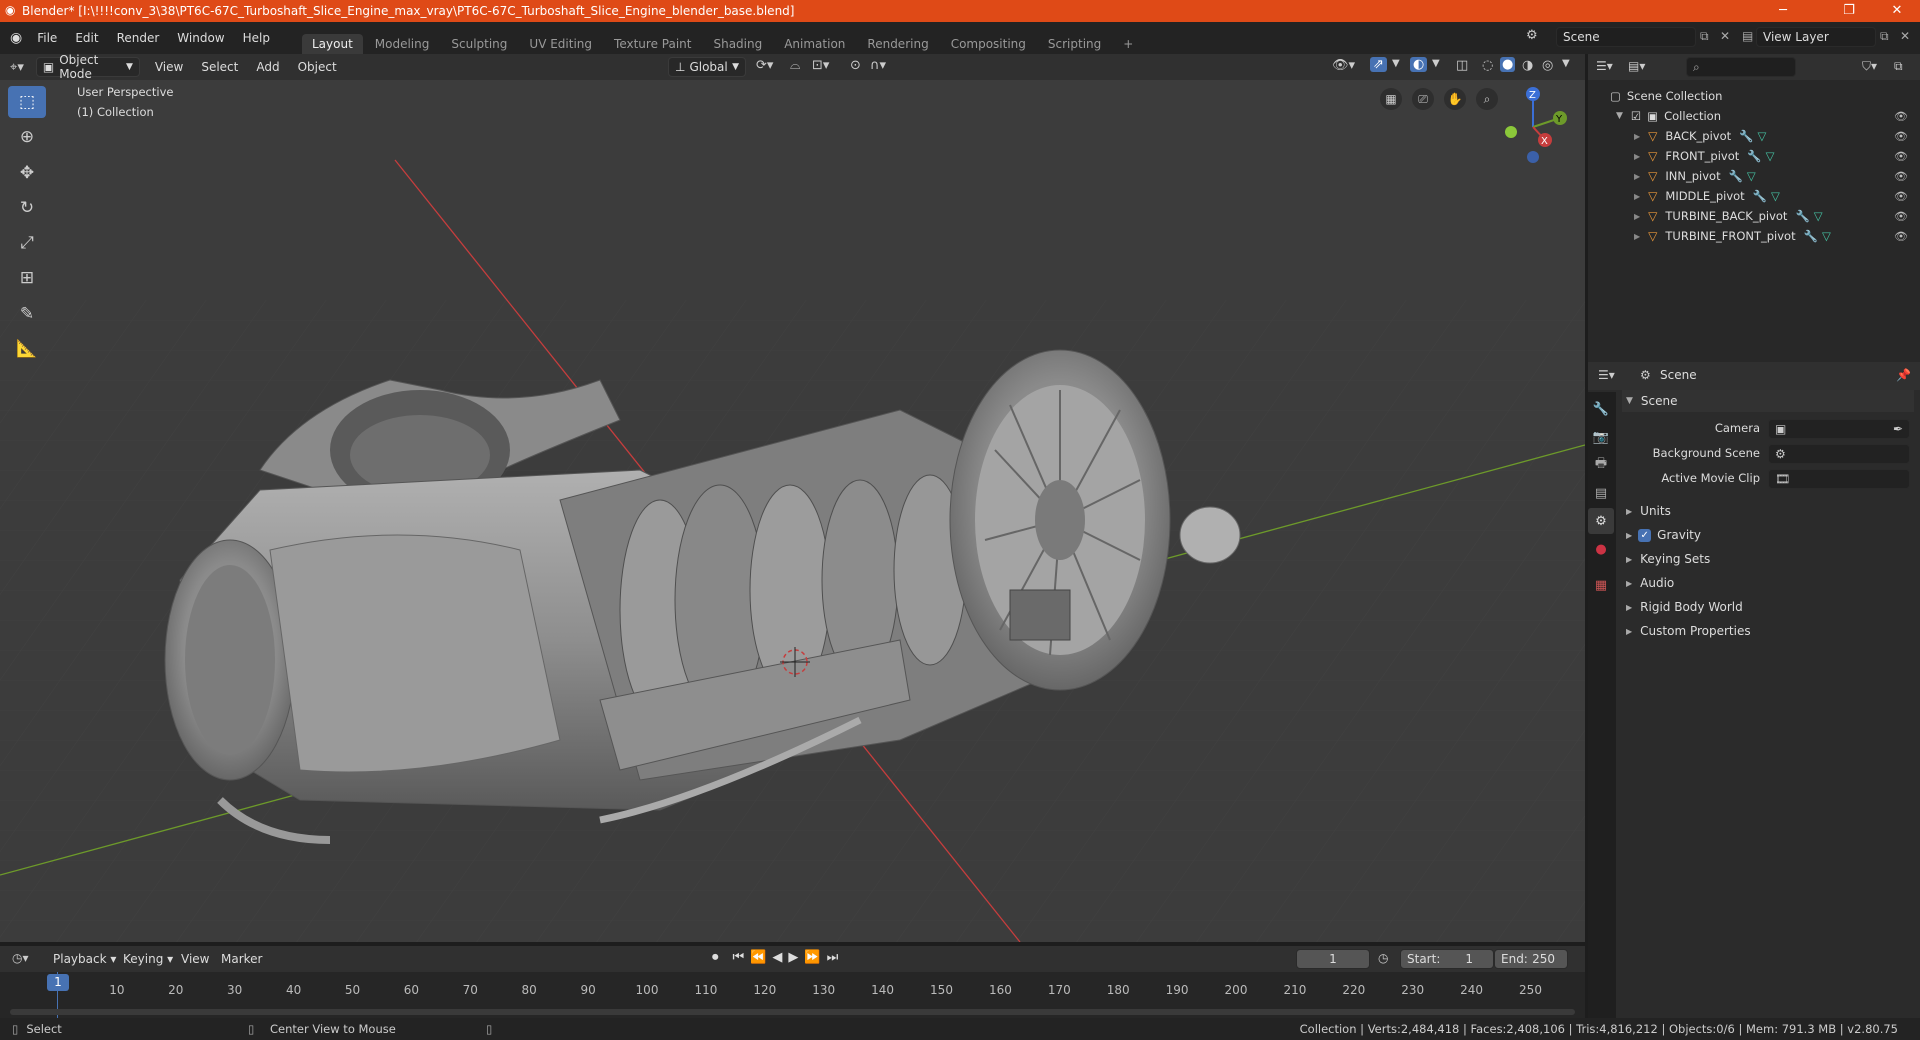  What do you see at coordinates (737, 44) in the screenshot?
I see `tab-shading: Shading` at bounding box center [737, 44].